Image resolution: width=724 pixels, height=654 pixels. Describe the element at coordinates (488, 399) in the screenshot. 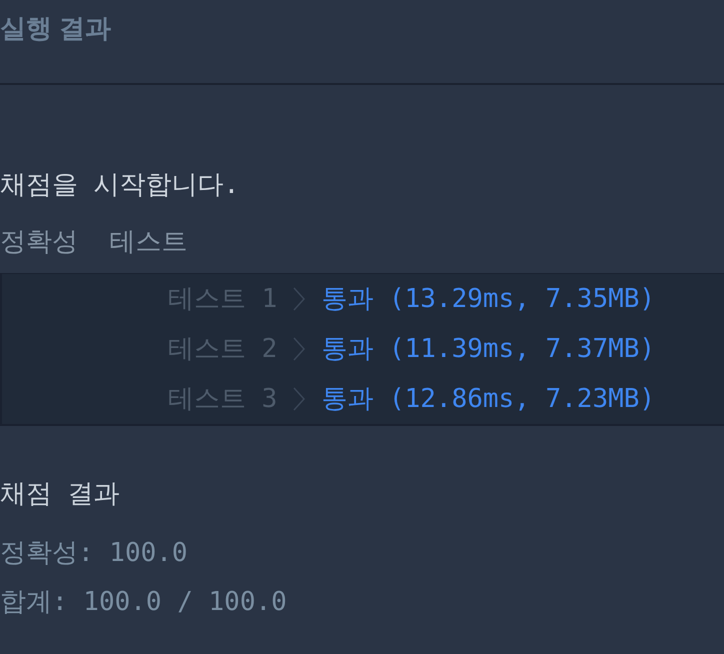

I see `test-result: 통과 (12.86ms, 7.23MB)` at that location.